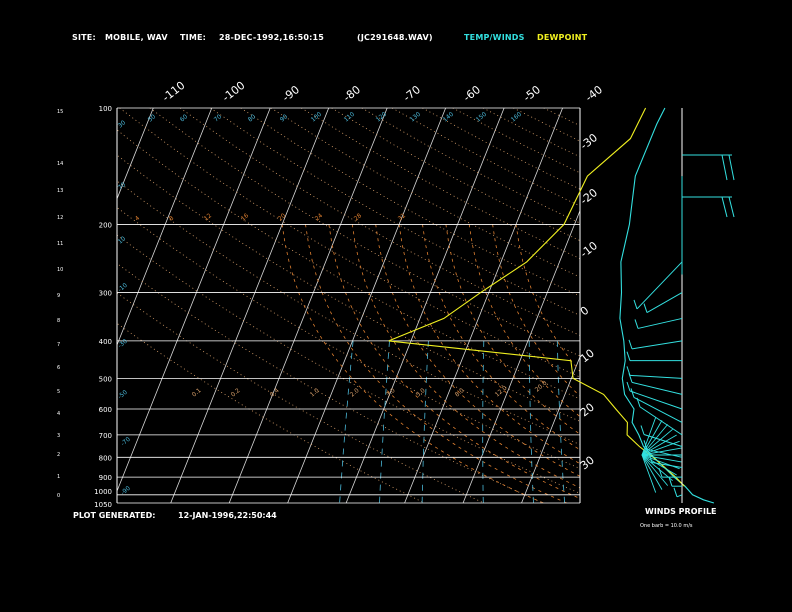  What do you see at coordinates (666, 526) in the screenshot?
I see `winds-barb-note: One barb = 10.0 m/s` at bounding box center [666, 526].